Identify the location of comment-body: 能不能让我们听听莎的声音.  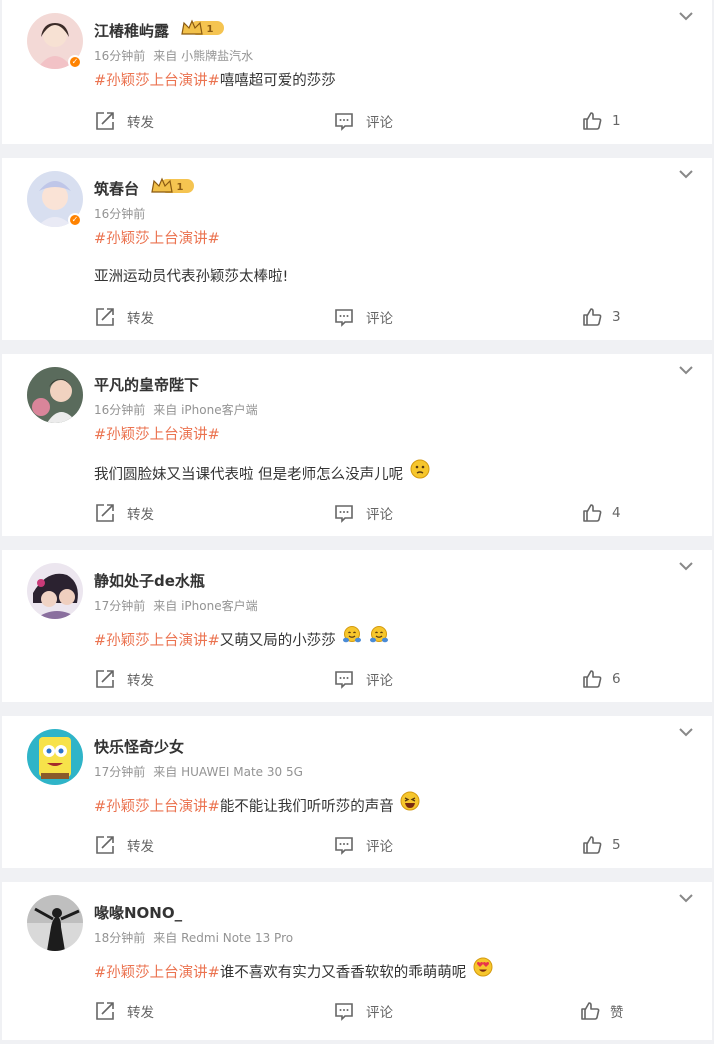
(306, 807).